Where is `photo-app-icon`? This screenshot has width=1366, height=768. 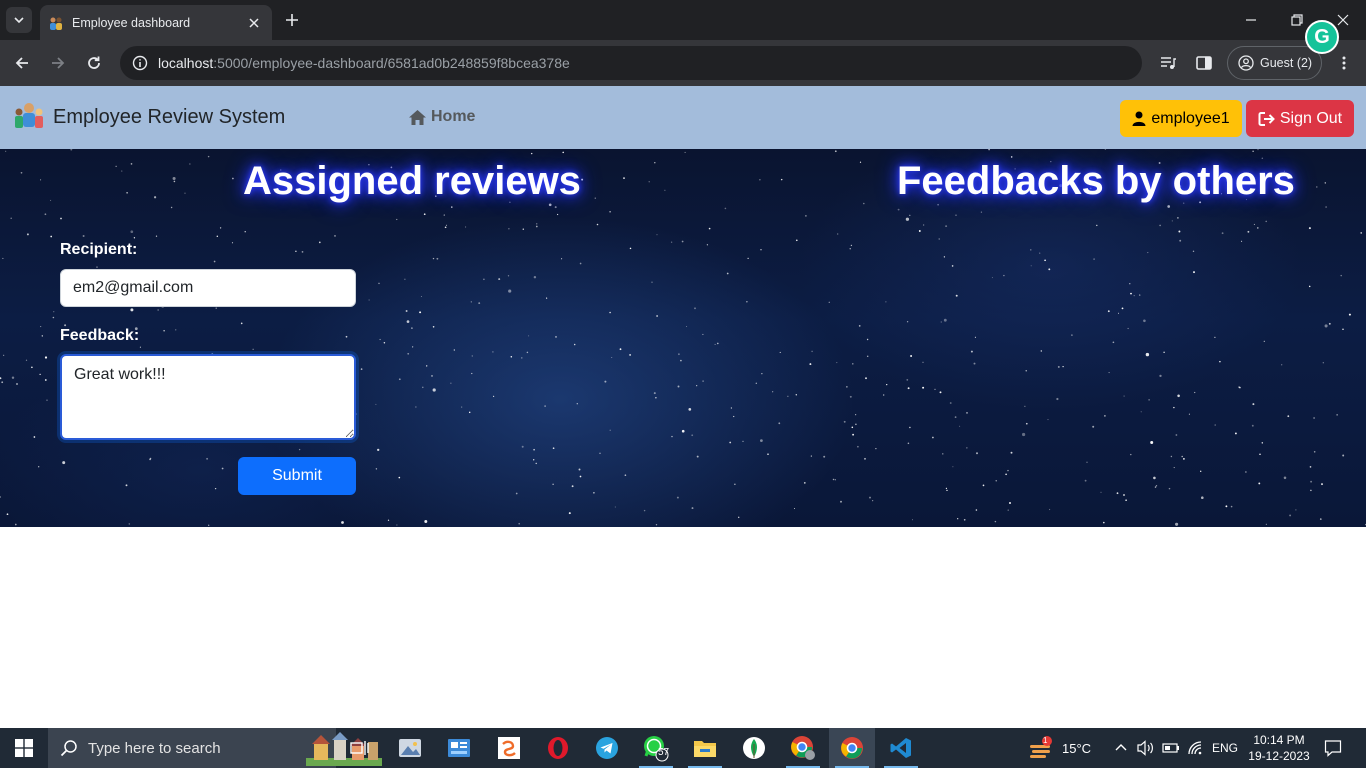 photo-app-icon is located at coordinates (410, 748).